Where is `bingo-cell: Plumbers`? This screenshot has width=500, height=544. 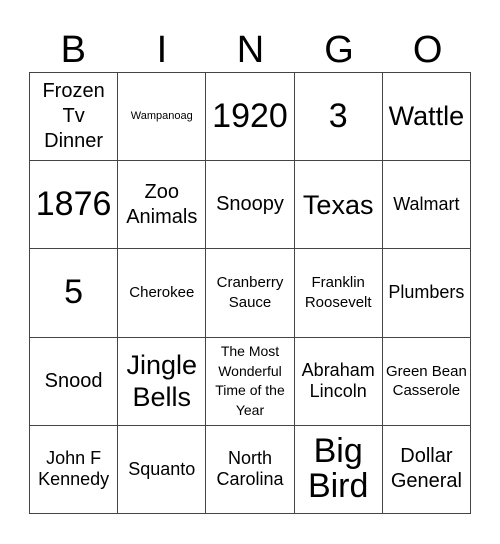 bingo-cell: Plumbers is located at coordinates (426, 293).